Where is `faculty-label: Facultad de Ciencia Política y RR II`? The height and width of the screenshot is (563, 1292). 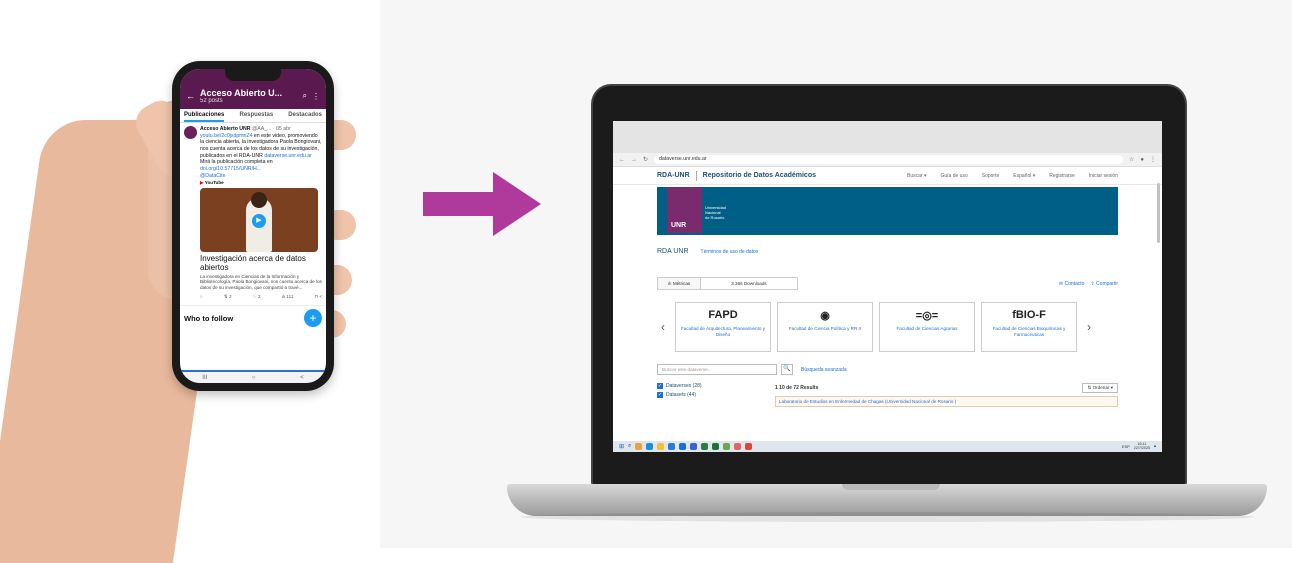
faculty-label: Facultad de Ciencia Política y RR II is located at coordinates (825, 329).